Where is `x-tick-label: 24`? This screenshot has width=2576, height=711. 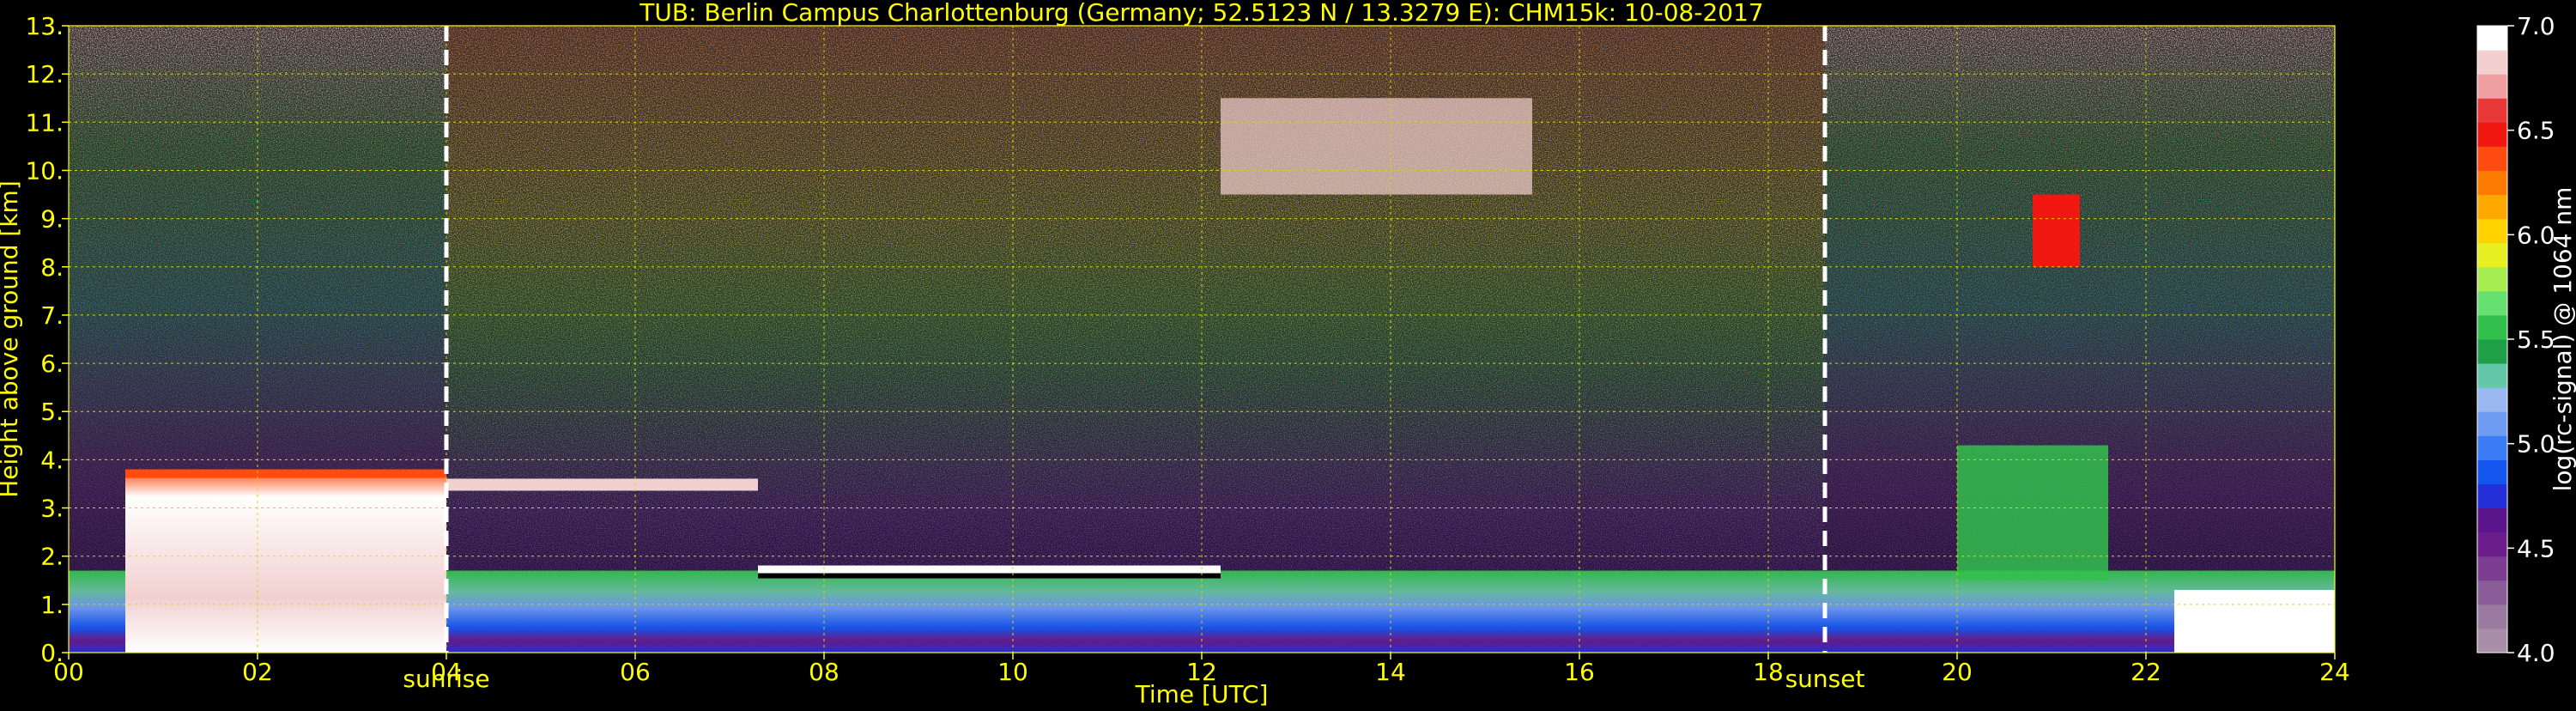
x-tick-label: 24 is located at coordinates (2334, 672).